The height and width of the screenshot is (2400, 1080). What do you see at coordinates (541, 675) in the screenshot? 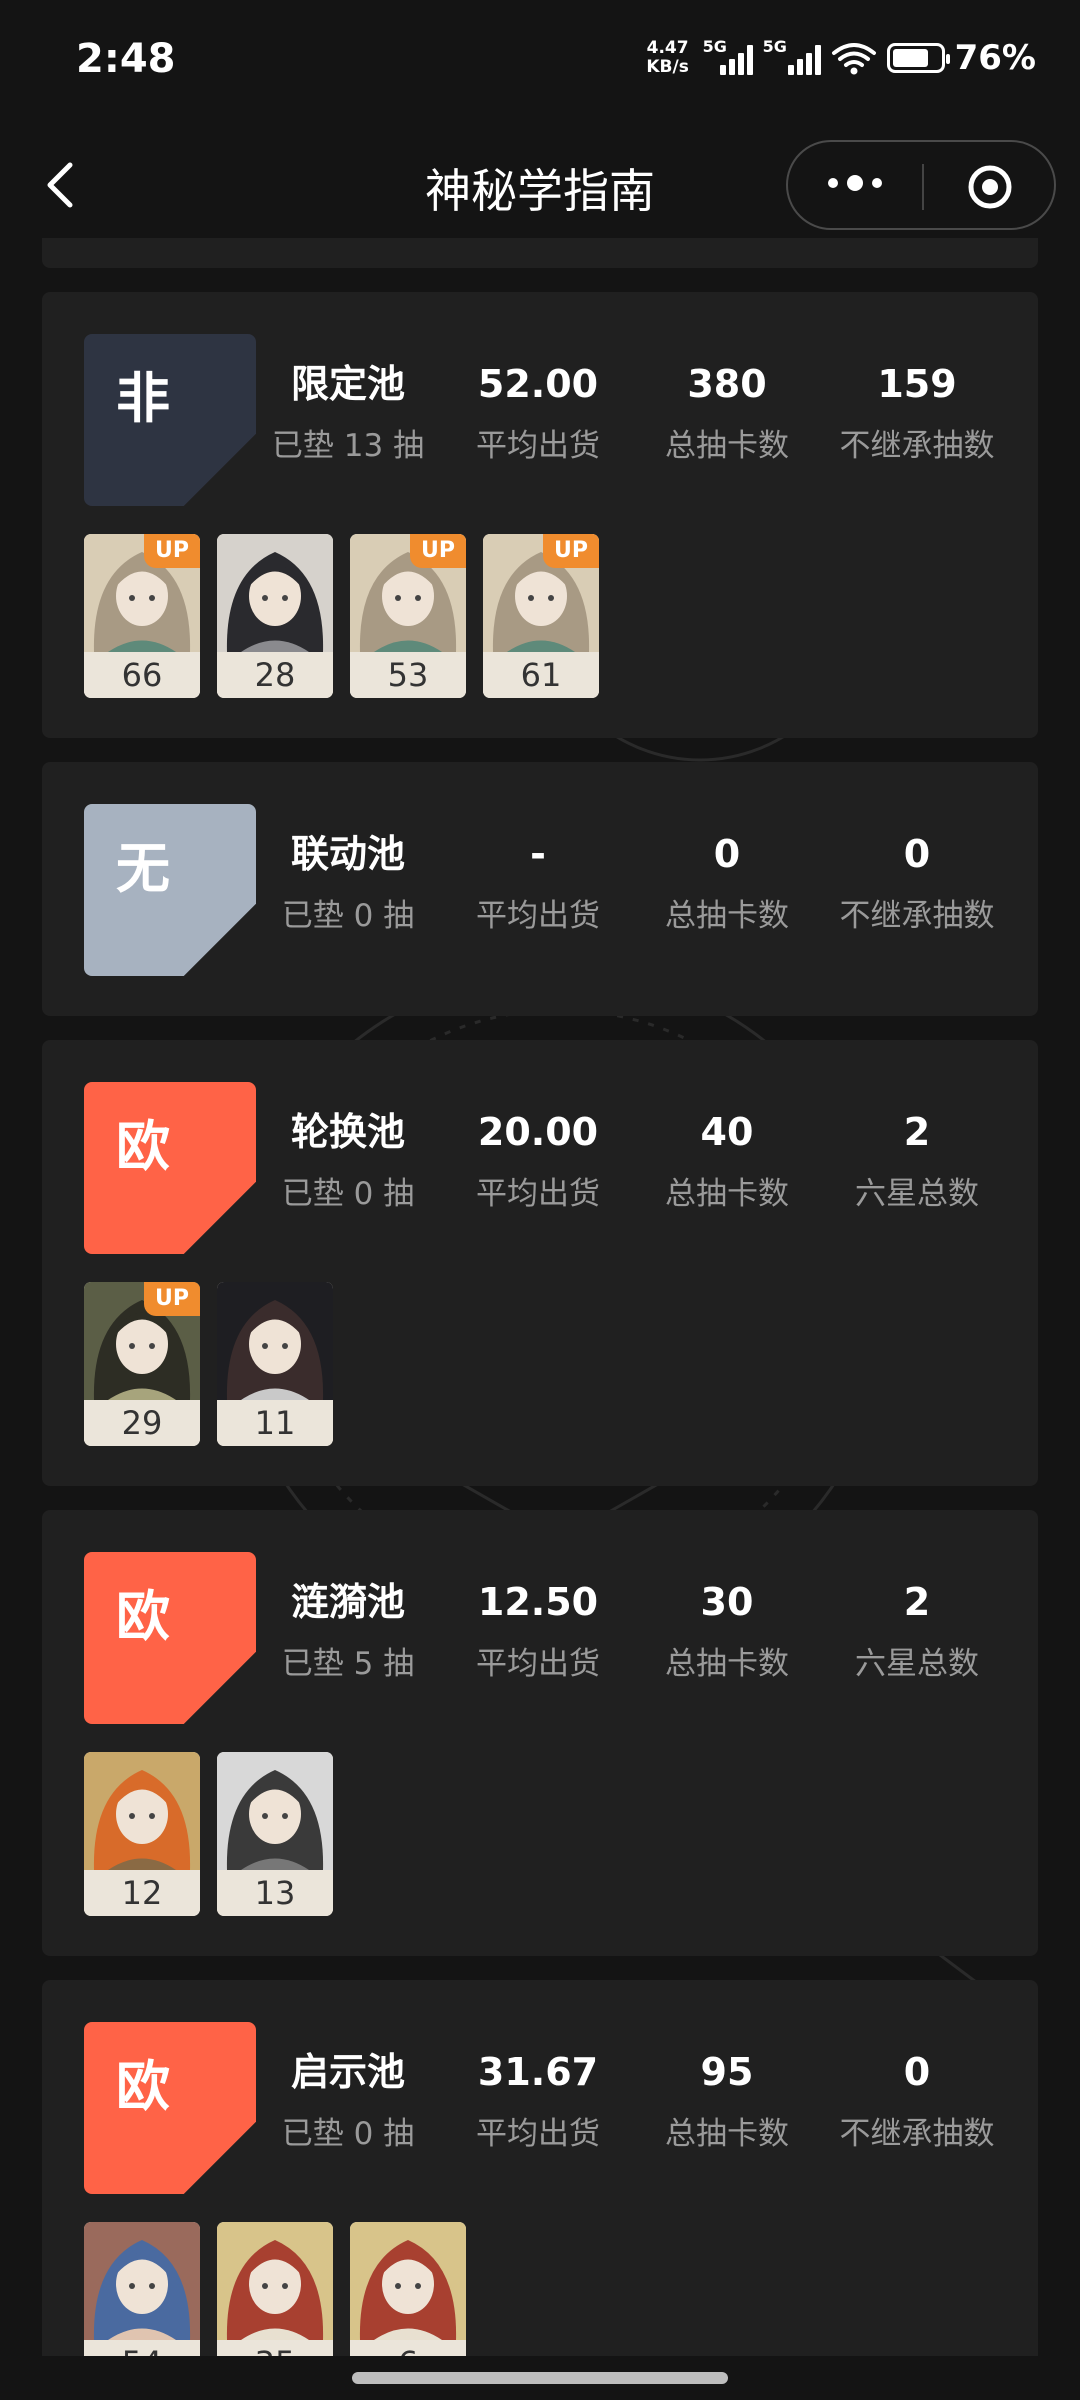
I see `character-pull-count: 61` at bounding box center [541, 675].